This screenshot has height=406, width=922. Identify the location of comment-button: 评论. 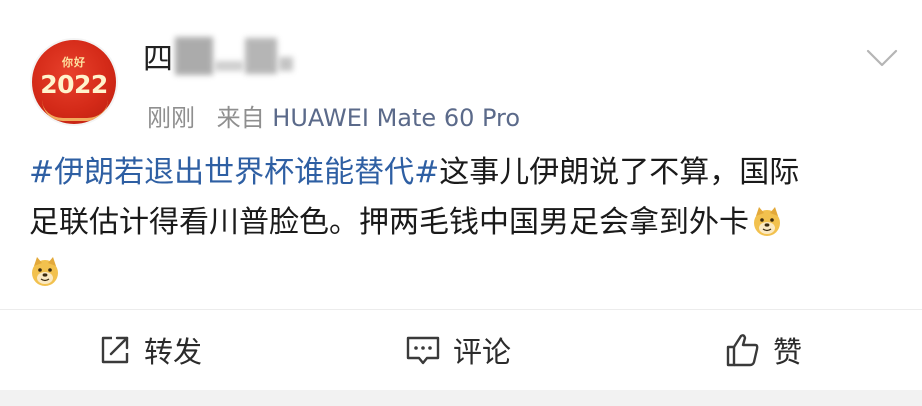
(458, 350).